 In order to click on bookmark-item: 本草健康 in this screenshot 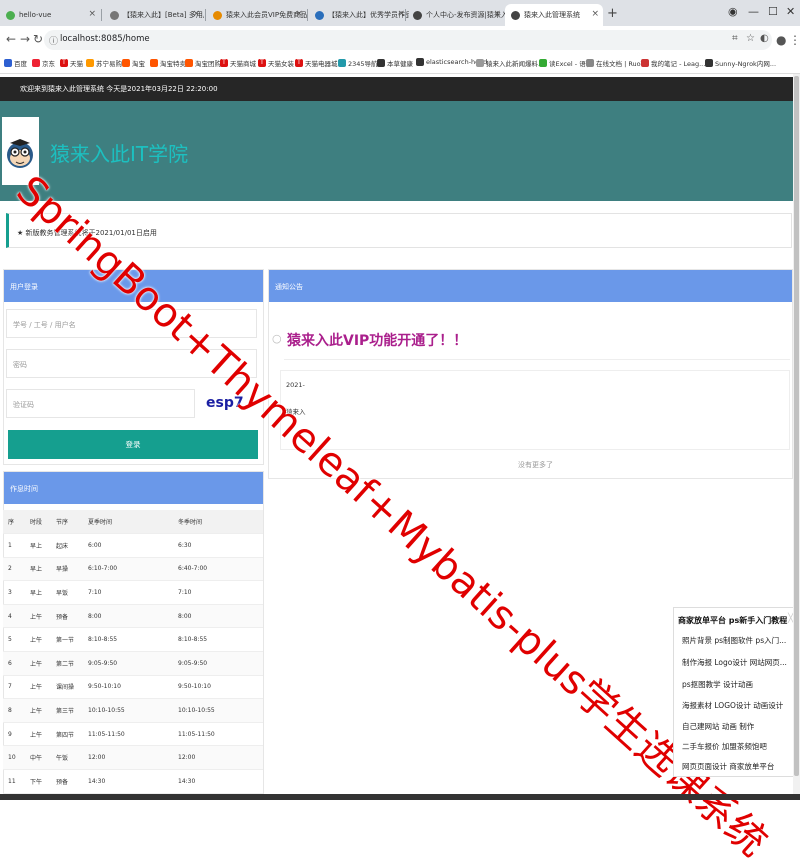, I will do `click(395, 63)`.